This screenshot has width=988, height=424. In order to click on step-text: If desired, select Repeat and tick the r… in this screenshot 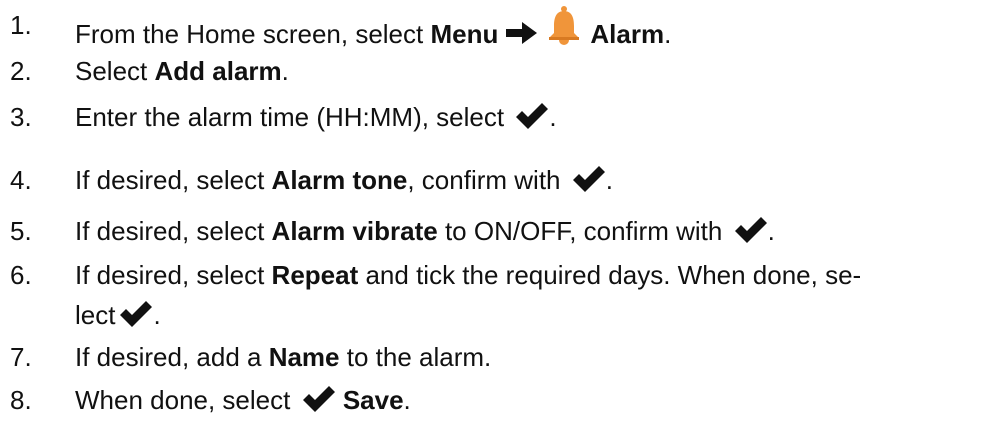, I will do `click(468, 295)`.